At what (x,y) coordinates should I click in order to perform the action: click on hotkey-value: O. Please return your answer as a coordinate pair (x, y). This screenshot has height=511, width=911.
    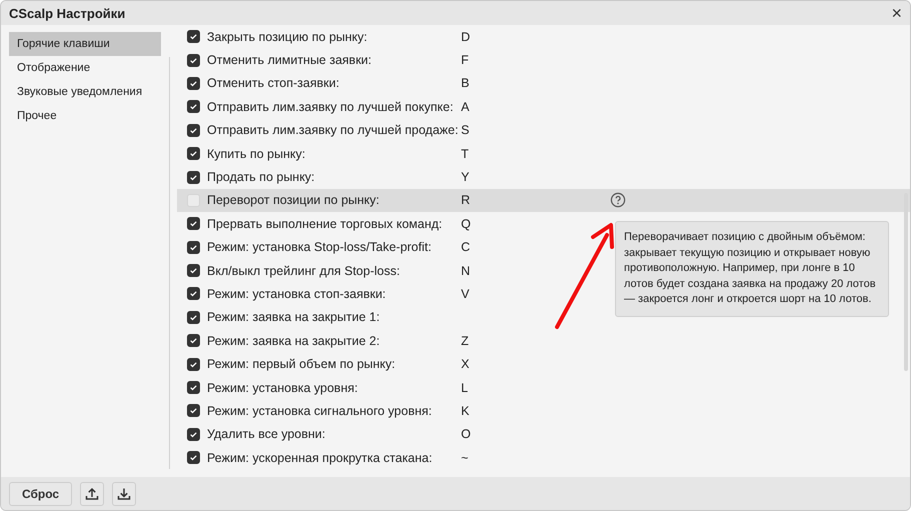
    Looking at the image, I should click on (481, 434).